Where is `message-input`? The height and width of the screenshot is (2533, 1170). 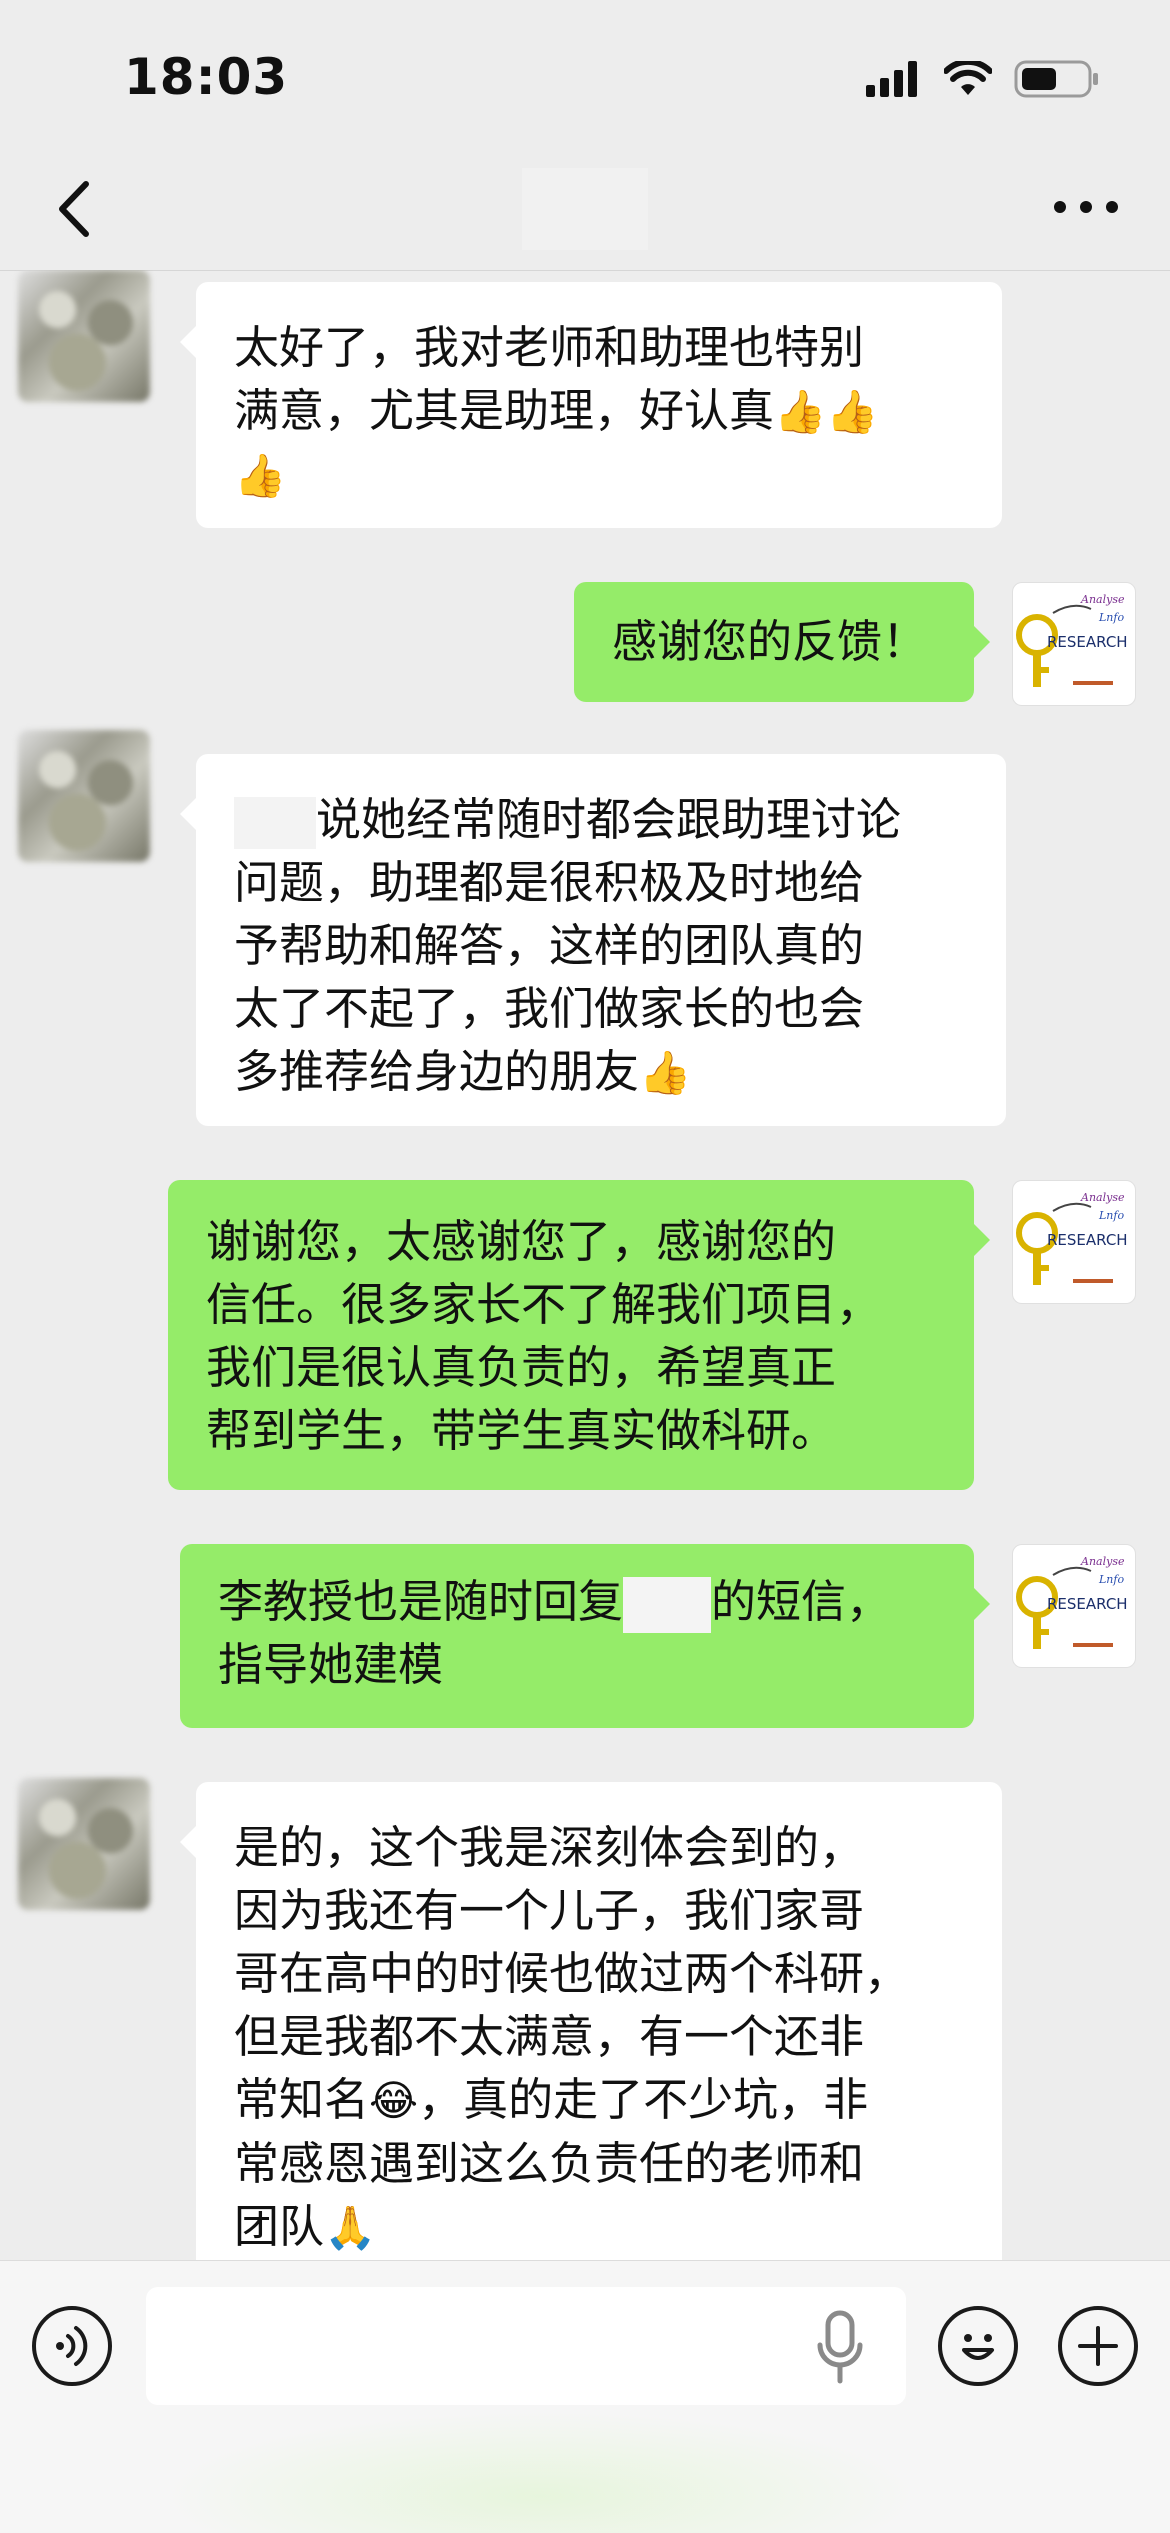 message-input is located at coordinates (526, 2346).